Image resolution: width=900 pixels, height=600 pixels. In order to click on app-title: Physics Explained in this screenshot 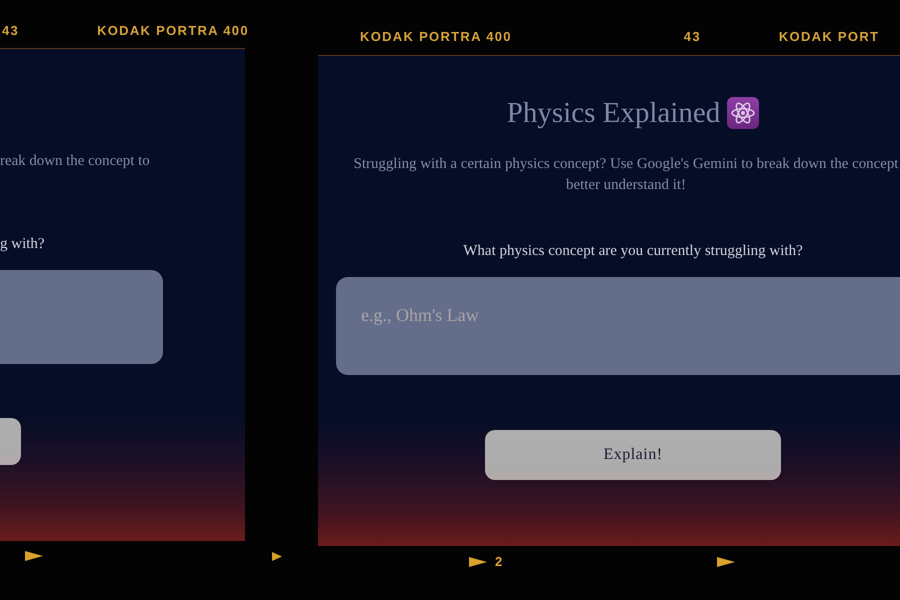, I will do `click(613, 113)`.